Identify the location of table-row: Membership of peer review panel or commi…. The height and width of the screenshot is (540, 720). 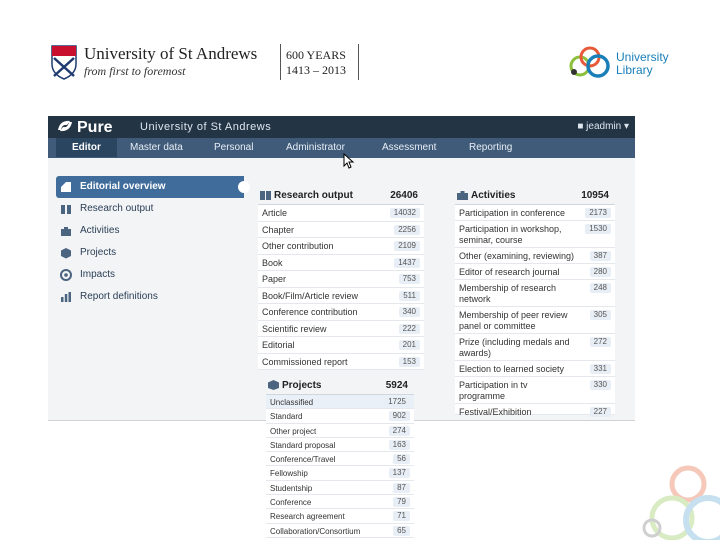
(535, 320).